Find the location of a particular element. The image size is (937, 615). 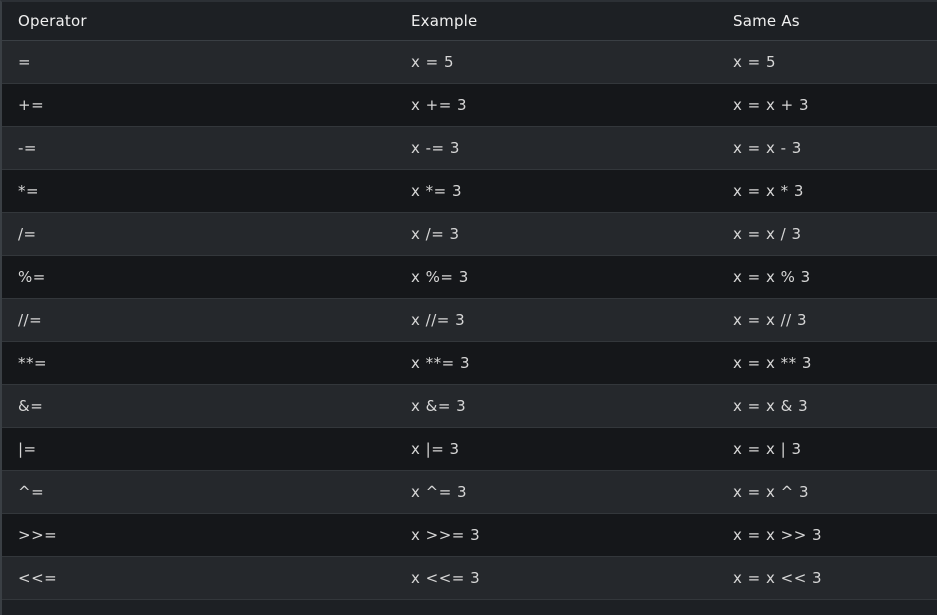

same-as-cell: x = x ** 3 is located at coordinates (772, 362).